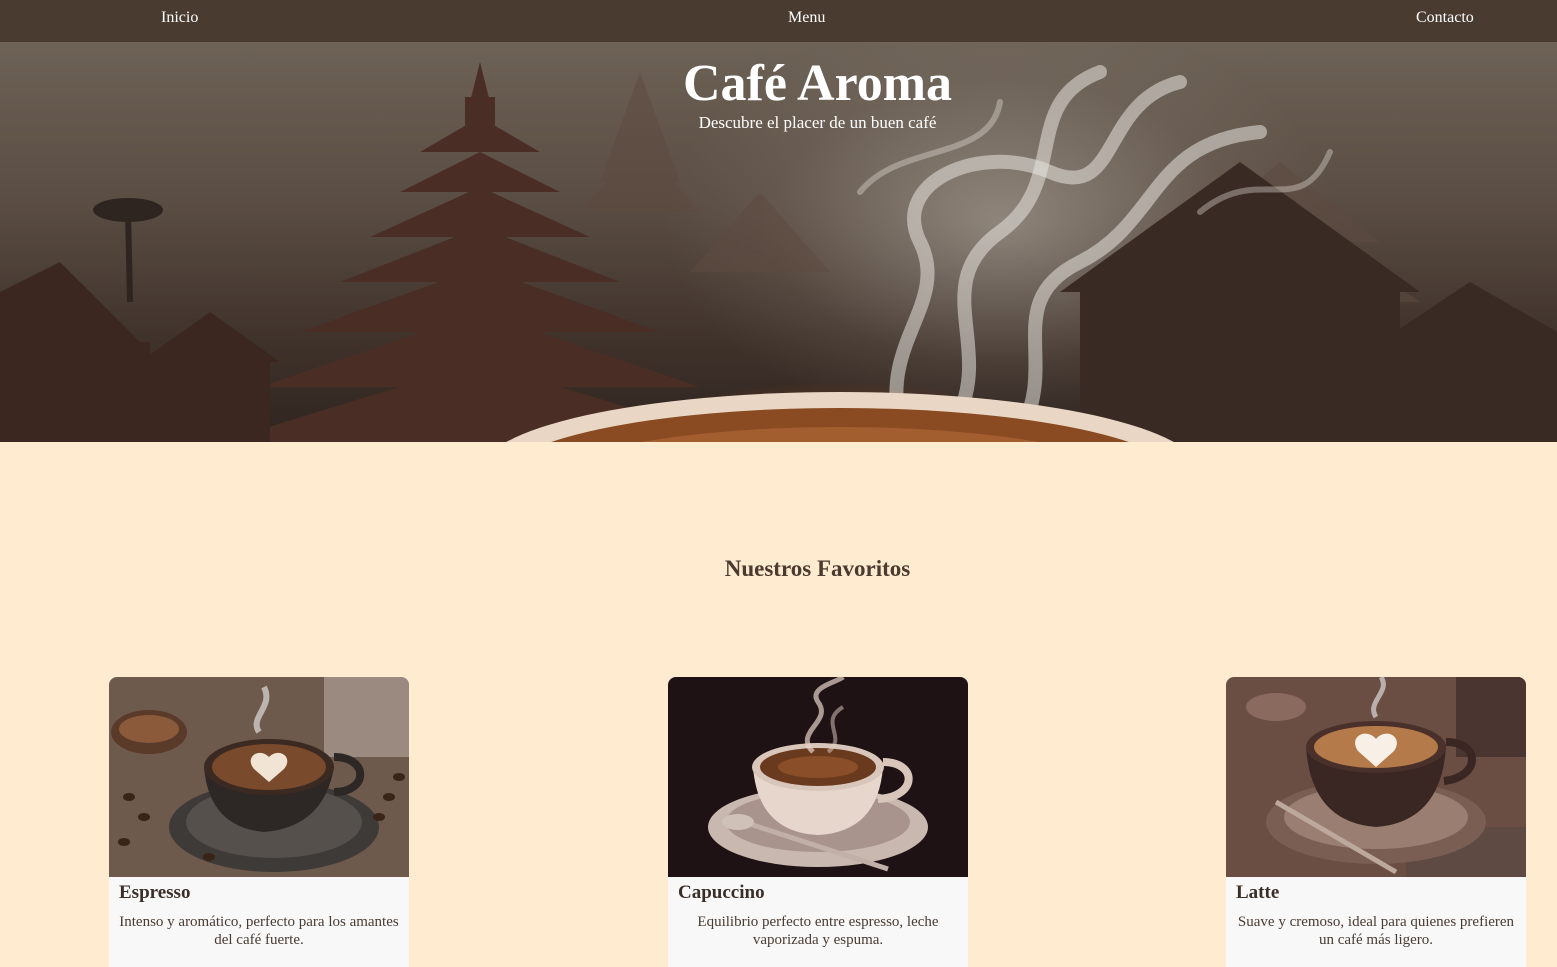  I want to click on product-name: Capuccino, so click(721, 892).